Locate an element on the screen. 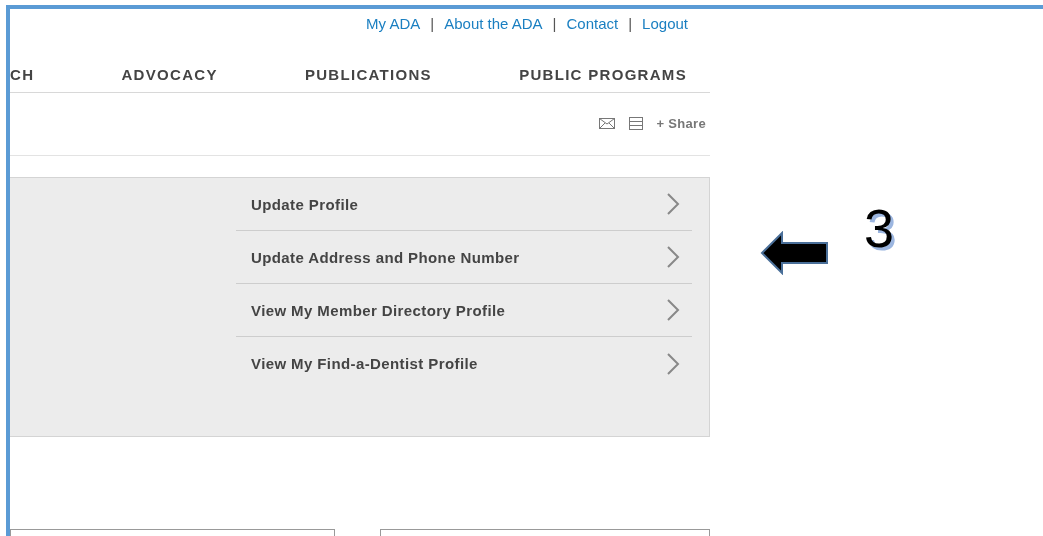 Image resolution: width=1043 pixels, height=536 pixels. header-link: Logout is located at coordinates (665, 24).